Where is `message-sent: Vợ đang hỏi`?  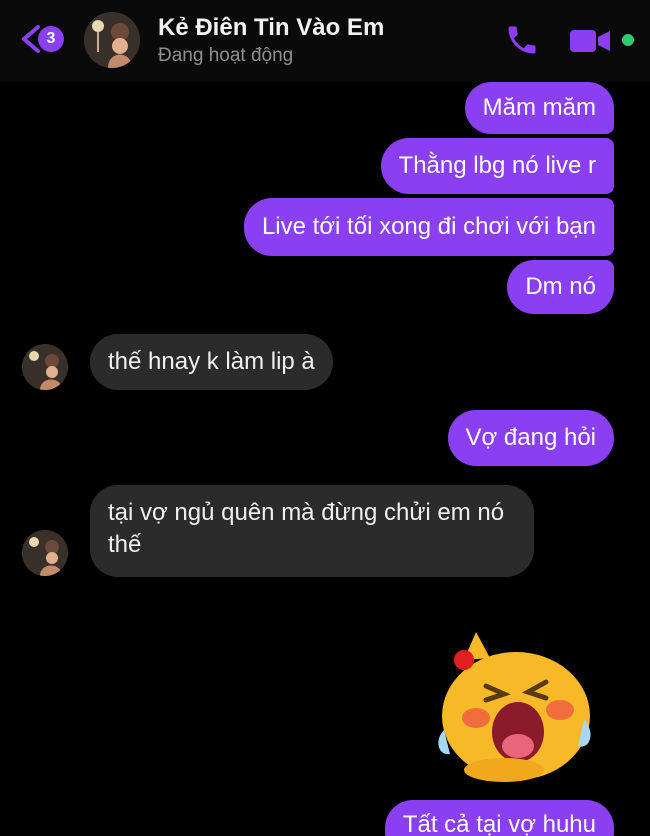
message-sent: Vợ đang hỏi is located at coordinates (530, 438).